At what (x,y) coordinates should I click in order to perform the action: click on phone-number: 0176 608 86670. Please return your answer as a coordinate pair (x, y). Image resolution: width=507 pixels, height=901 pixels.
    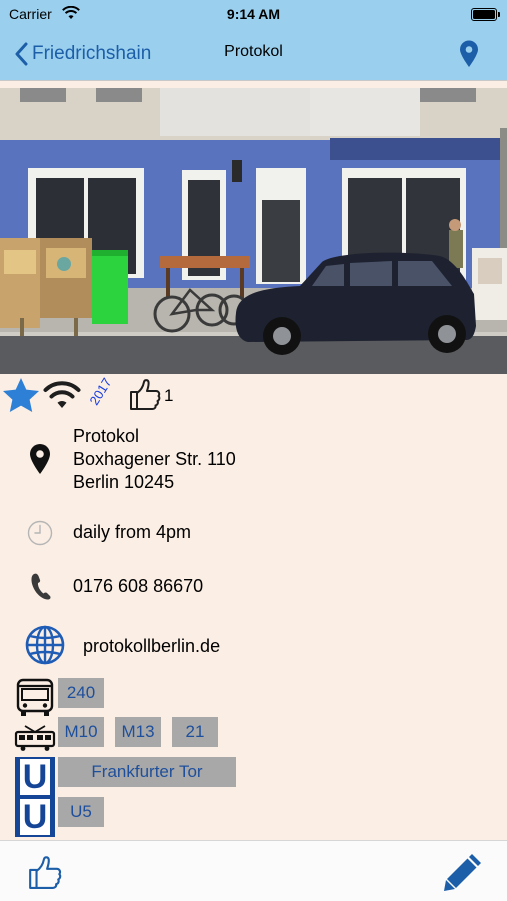
    Looking at the image, I should click on (138, 586).